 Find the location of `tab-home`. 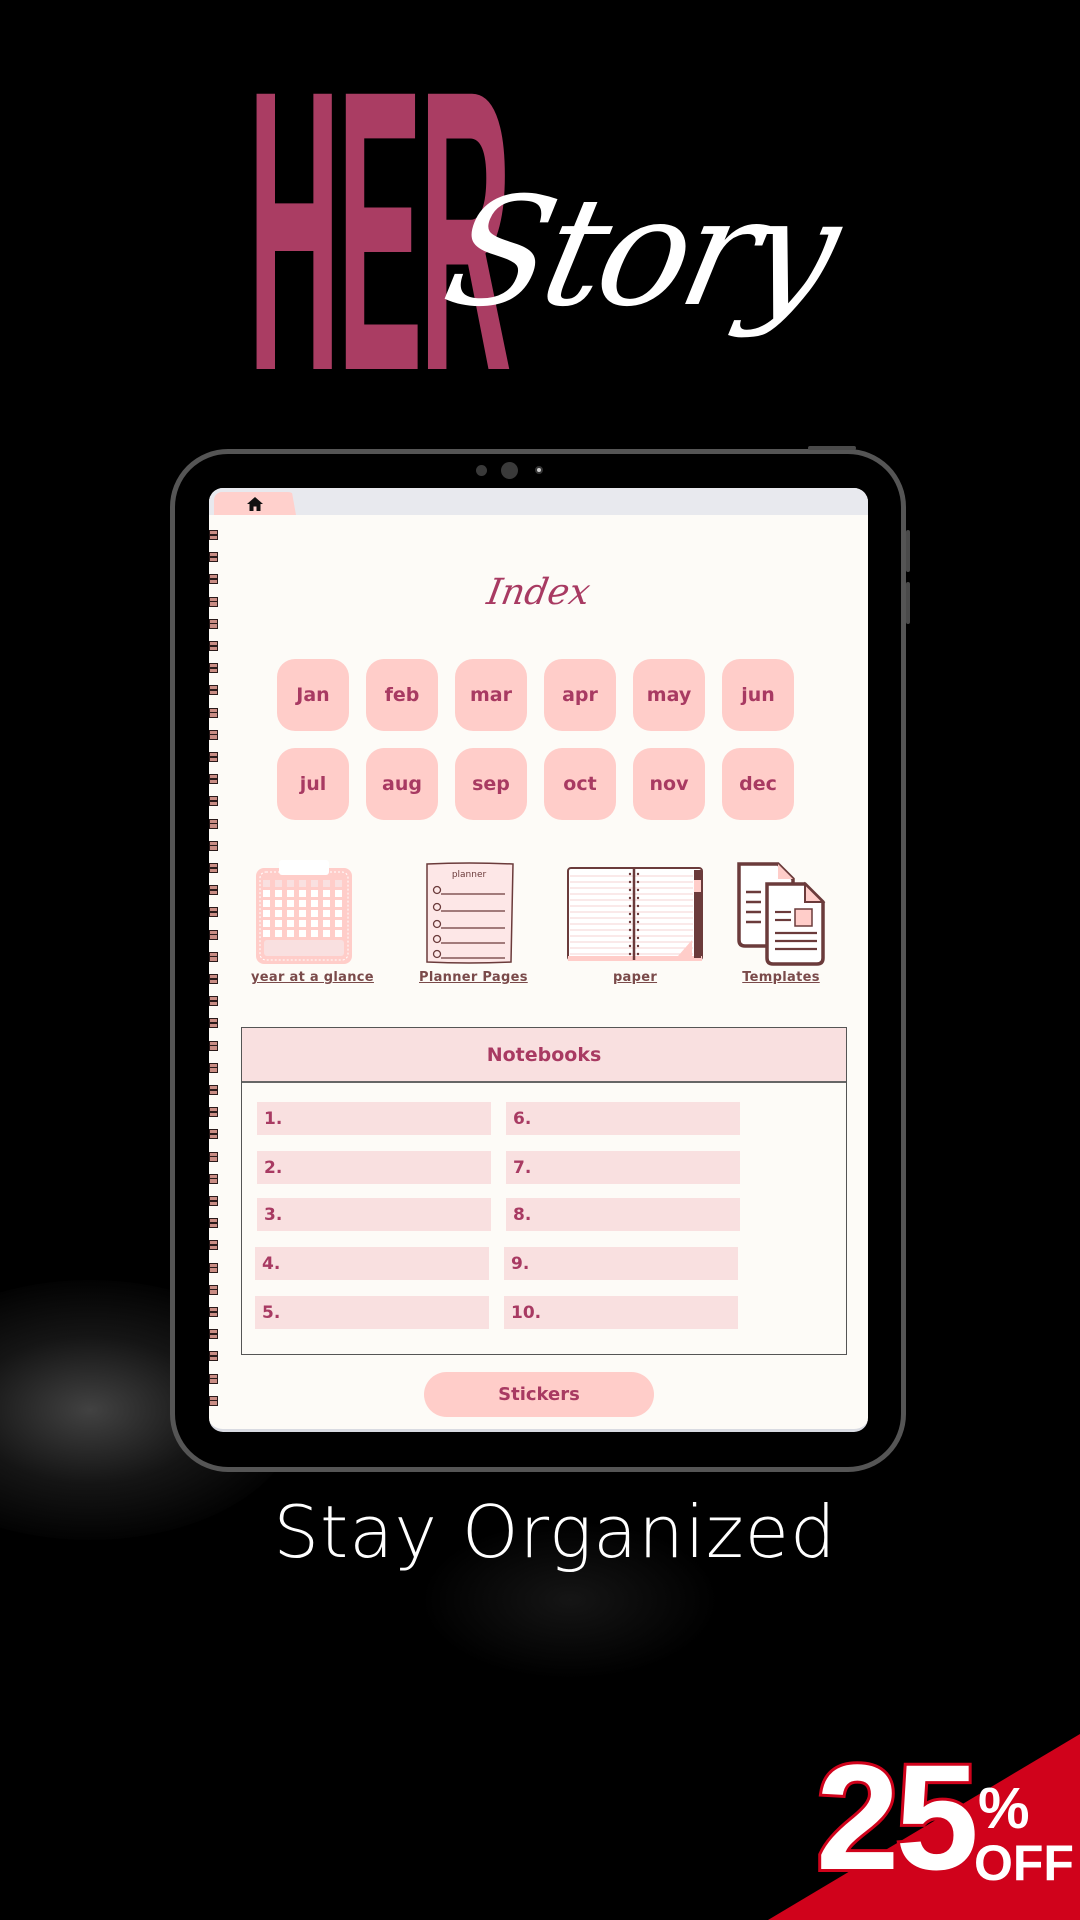

tab-home is located at coordinates (255, 503).